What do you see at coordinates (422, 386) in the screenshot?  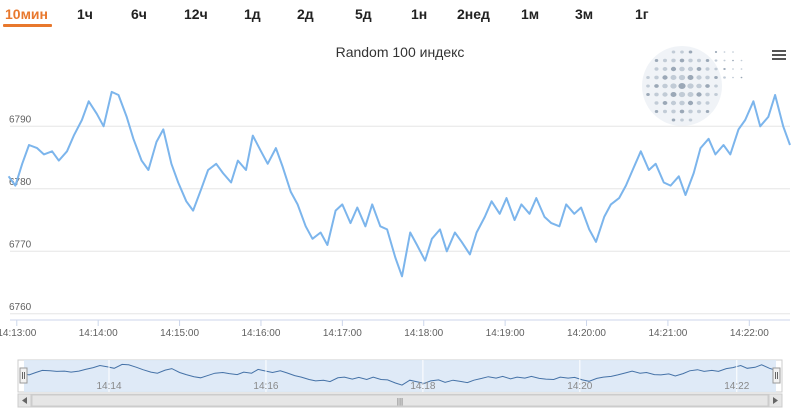 I see `navigator-tick-label: 14:18` at bounding box center [422, 386].